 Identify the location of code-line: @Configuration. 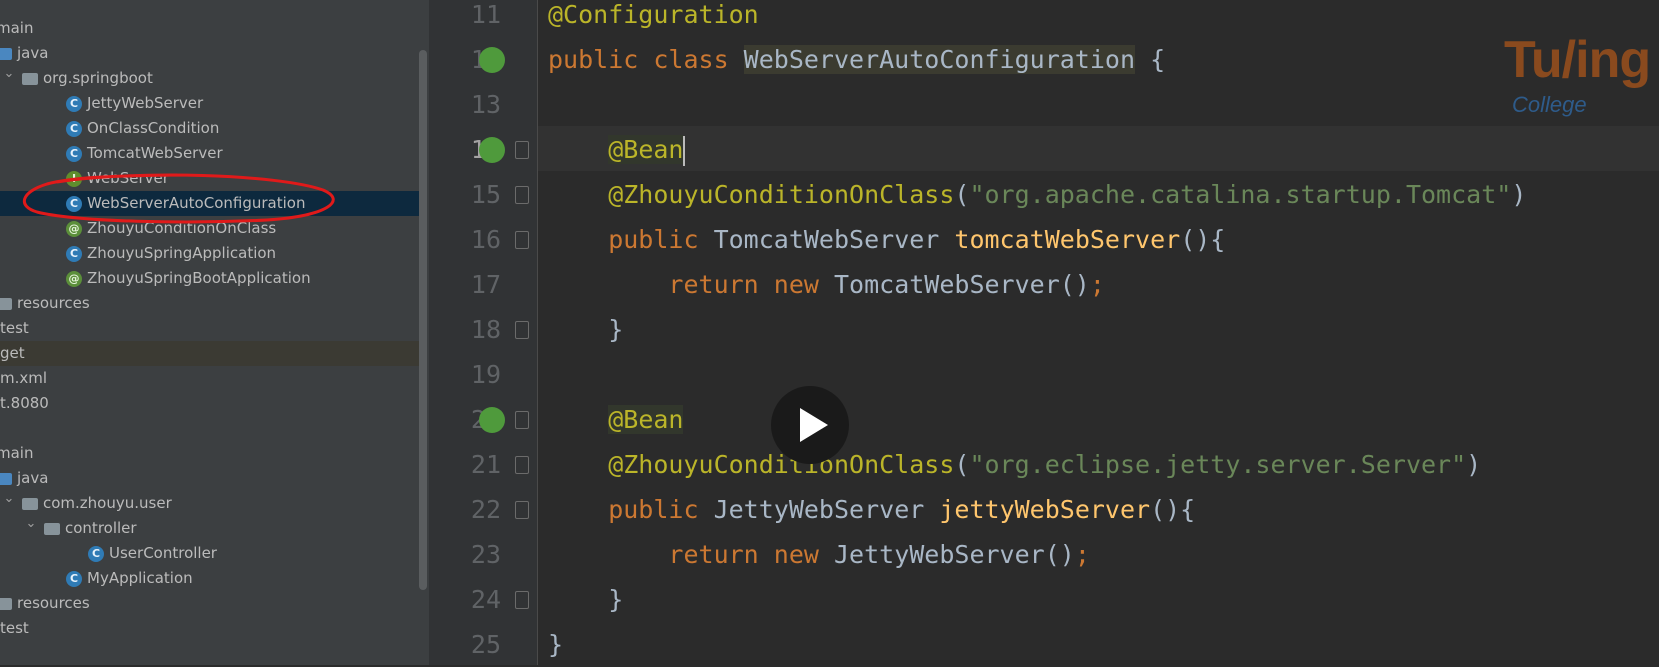
(653, 18).